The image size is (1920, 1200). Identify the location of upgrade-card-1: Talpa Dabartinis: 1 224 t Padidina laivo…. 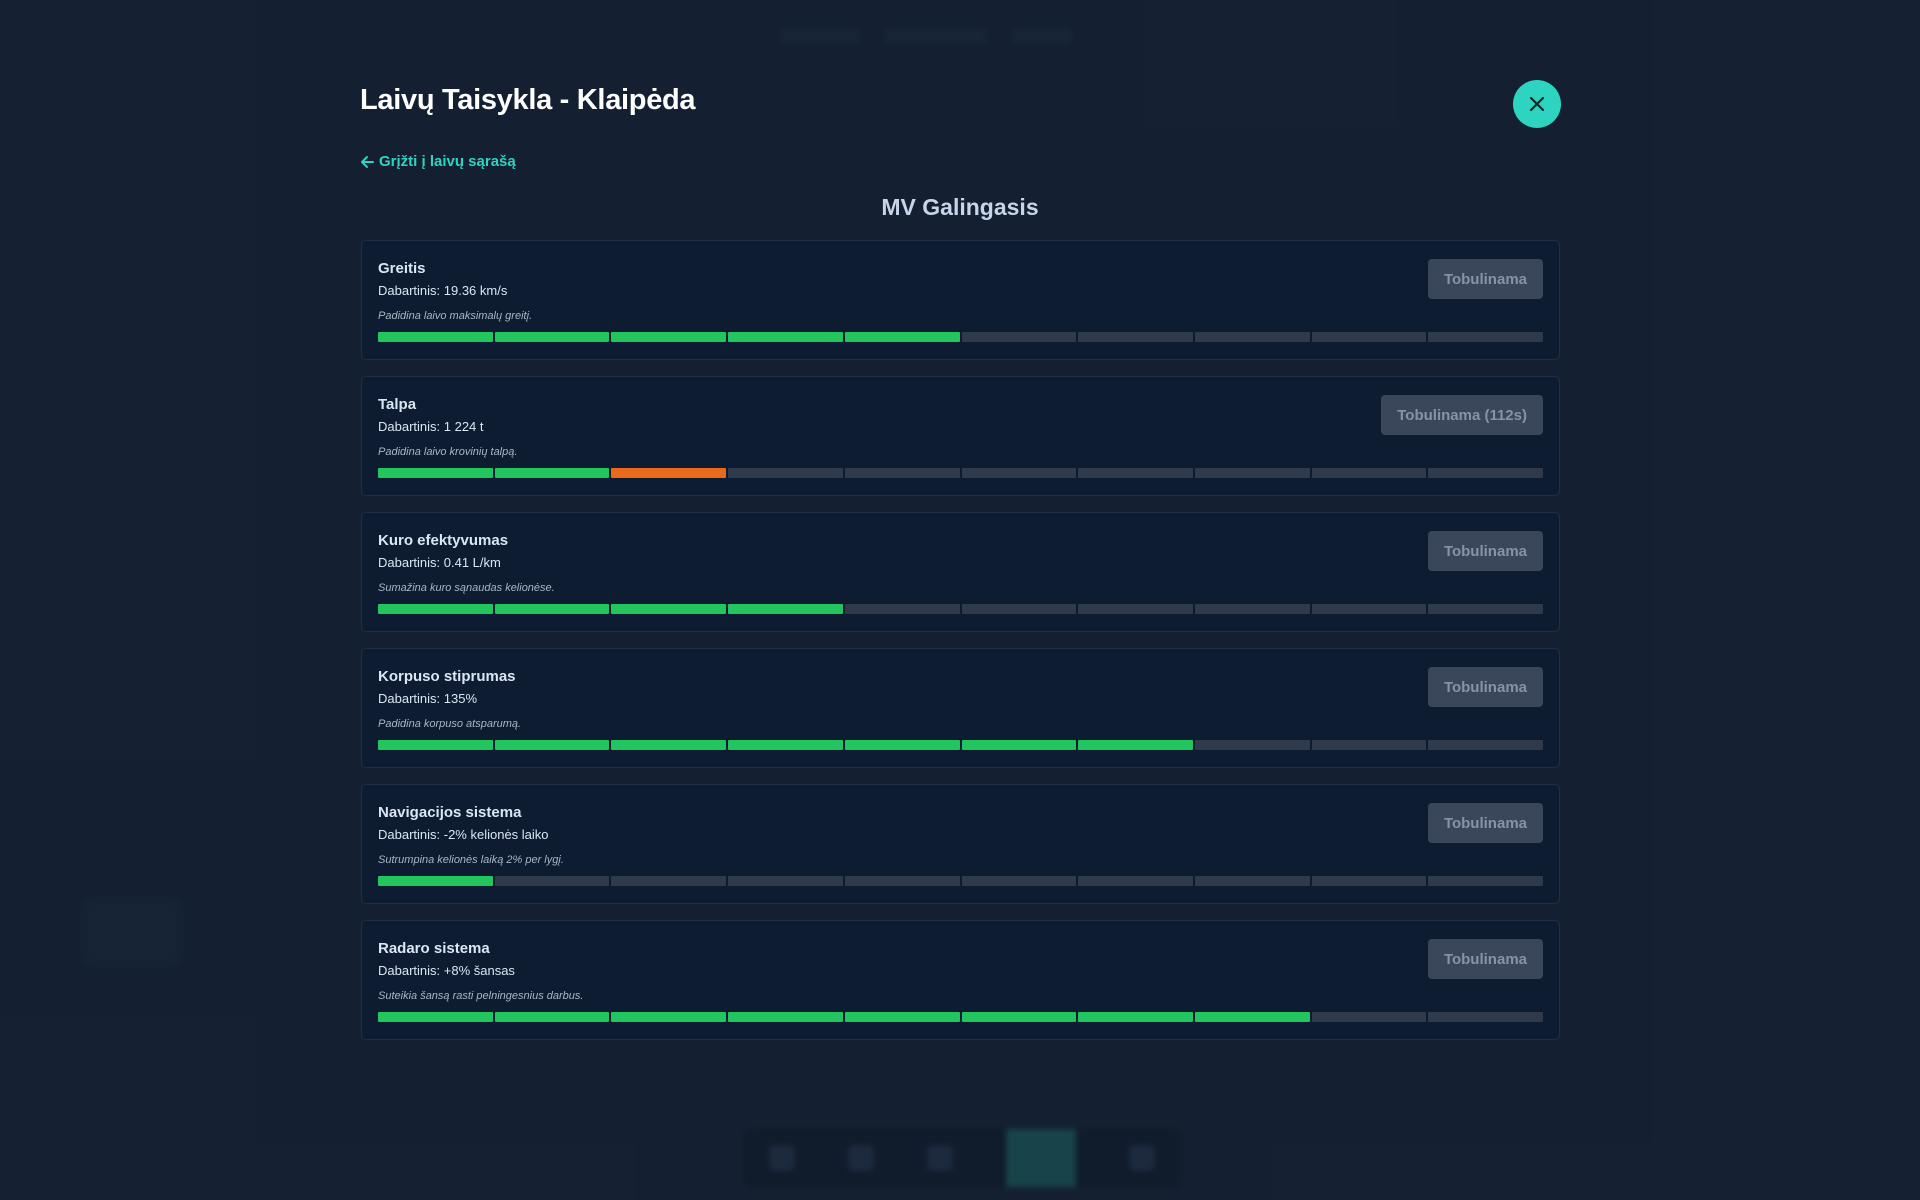
(960, 436).